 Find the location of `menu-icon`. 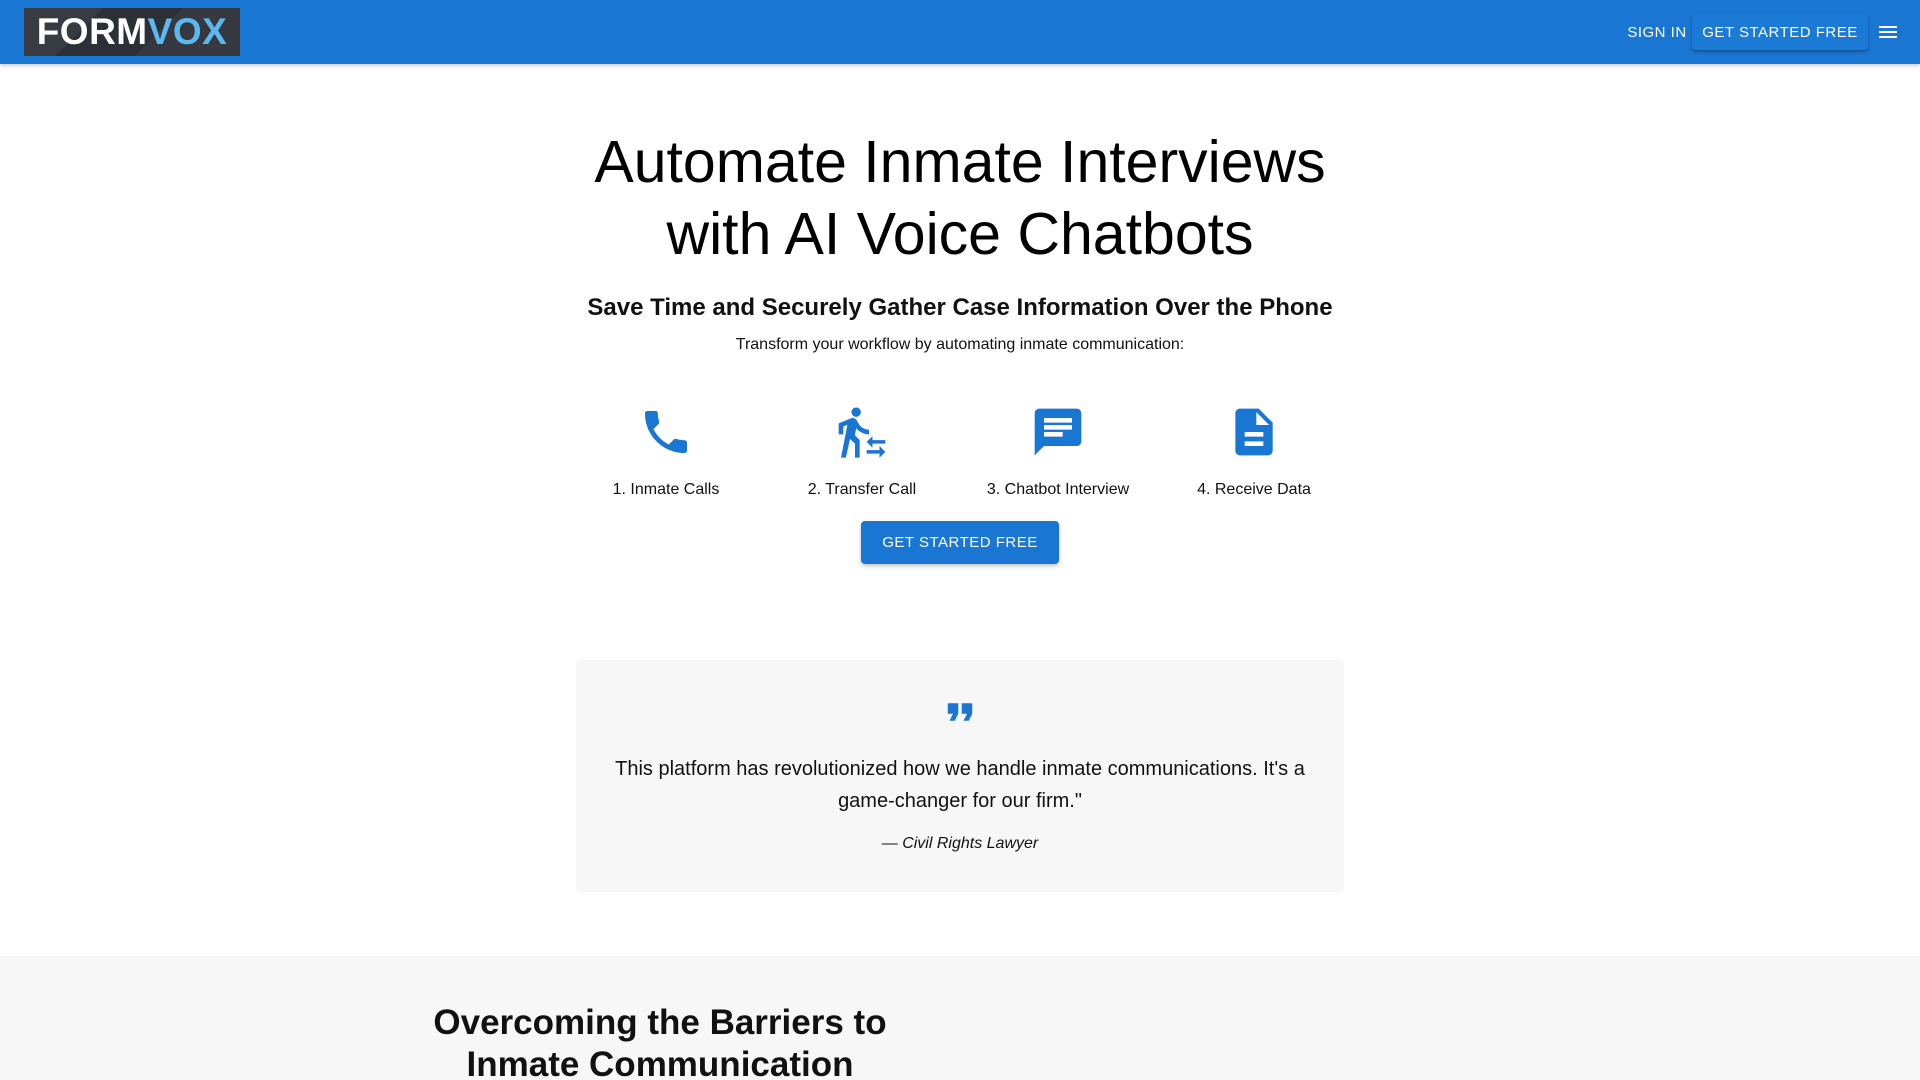

menu-icon is located at coordinates (1888, 32).